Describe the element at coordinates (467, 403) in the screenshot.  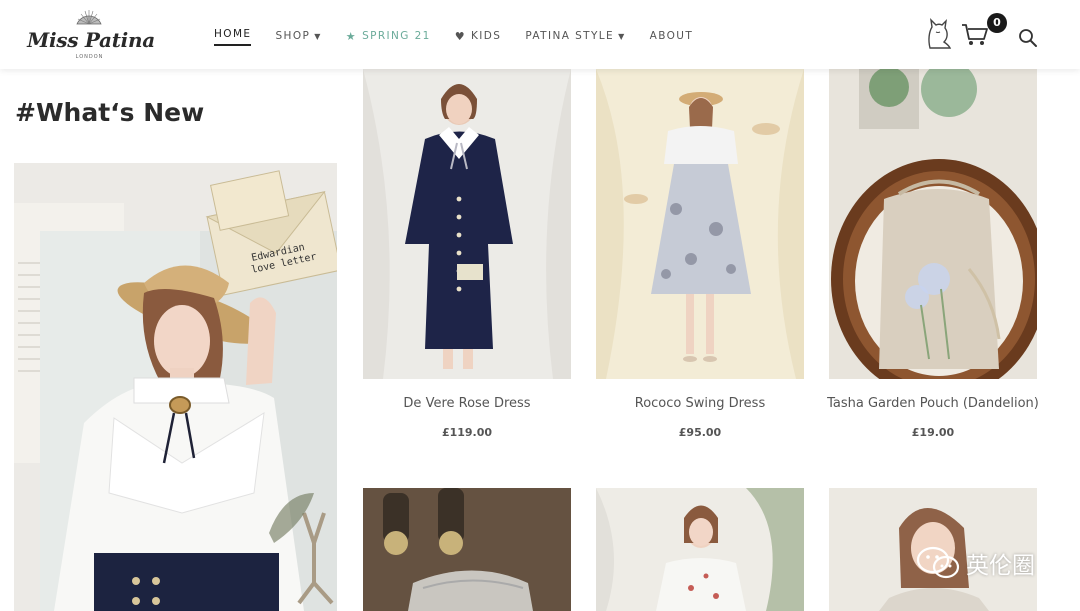
I see `product-name: De Vere Rose Dress` at that location.